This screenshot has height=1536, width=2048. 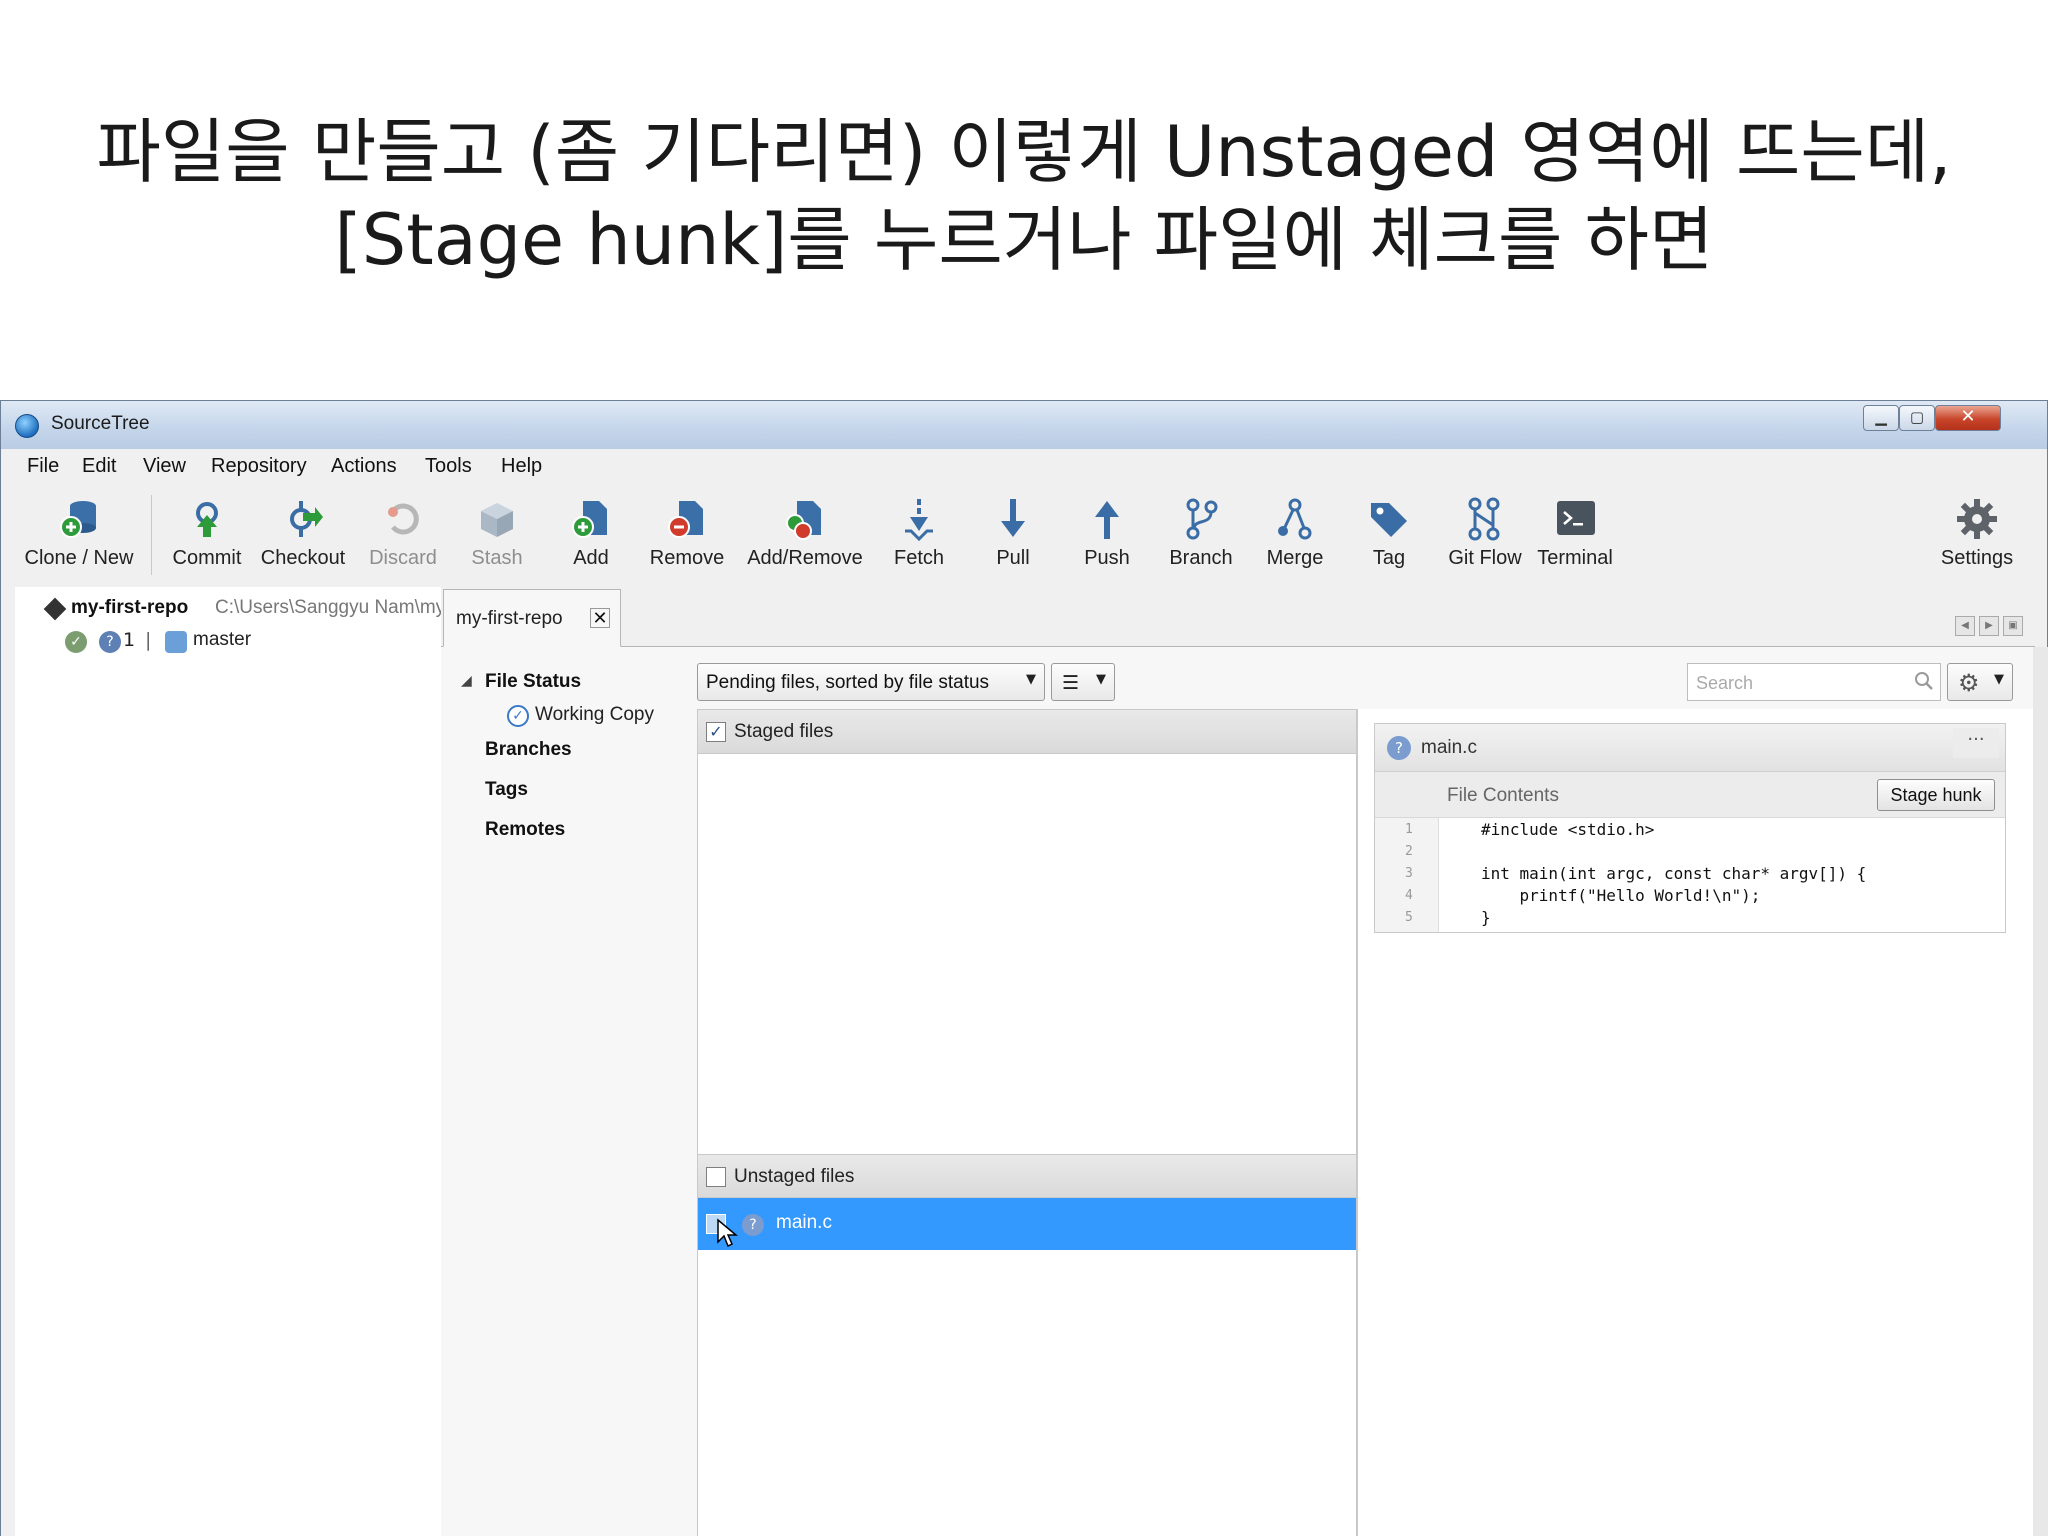 I want to click on window-right-edge, so click(x=2040, y=1091).